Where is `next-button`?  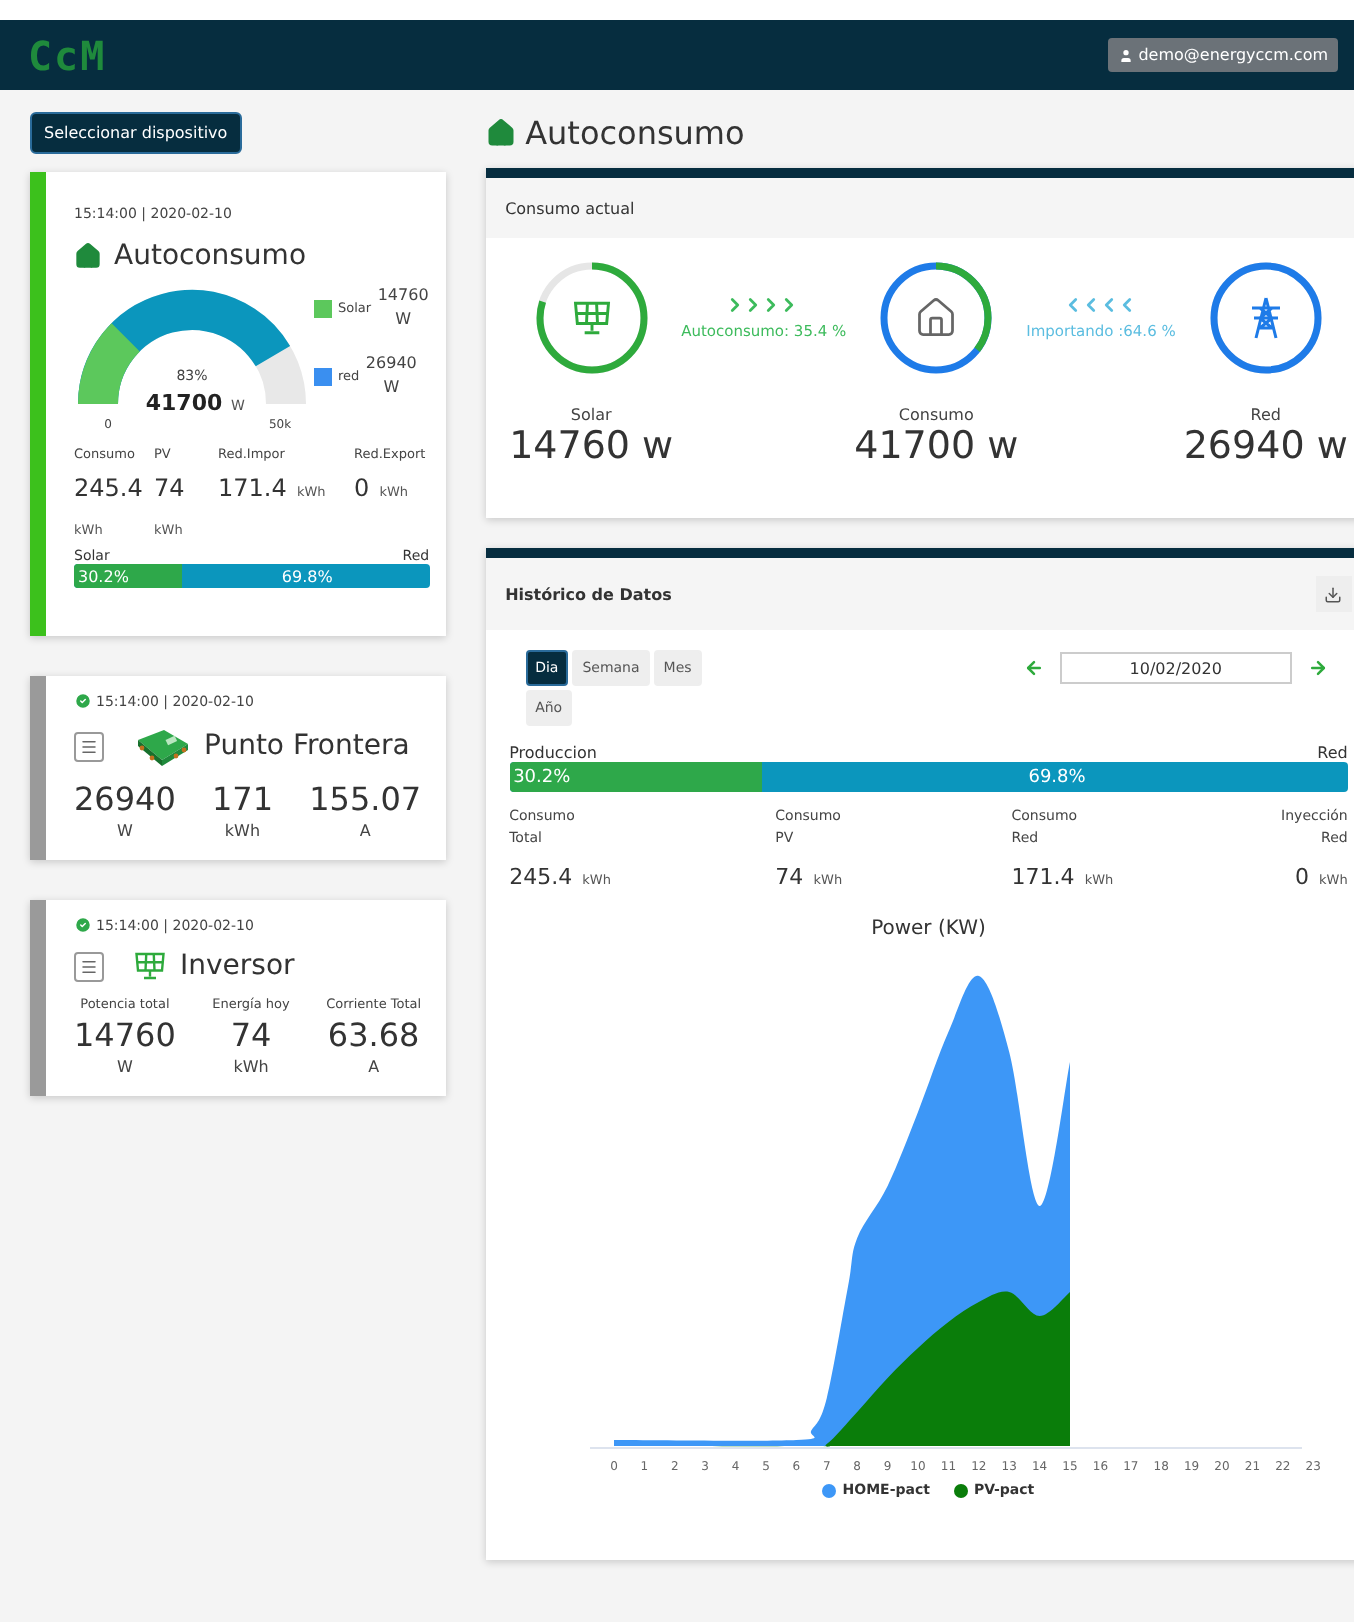 next-button is located at coordinates (1317, 668).